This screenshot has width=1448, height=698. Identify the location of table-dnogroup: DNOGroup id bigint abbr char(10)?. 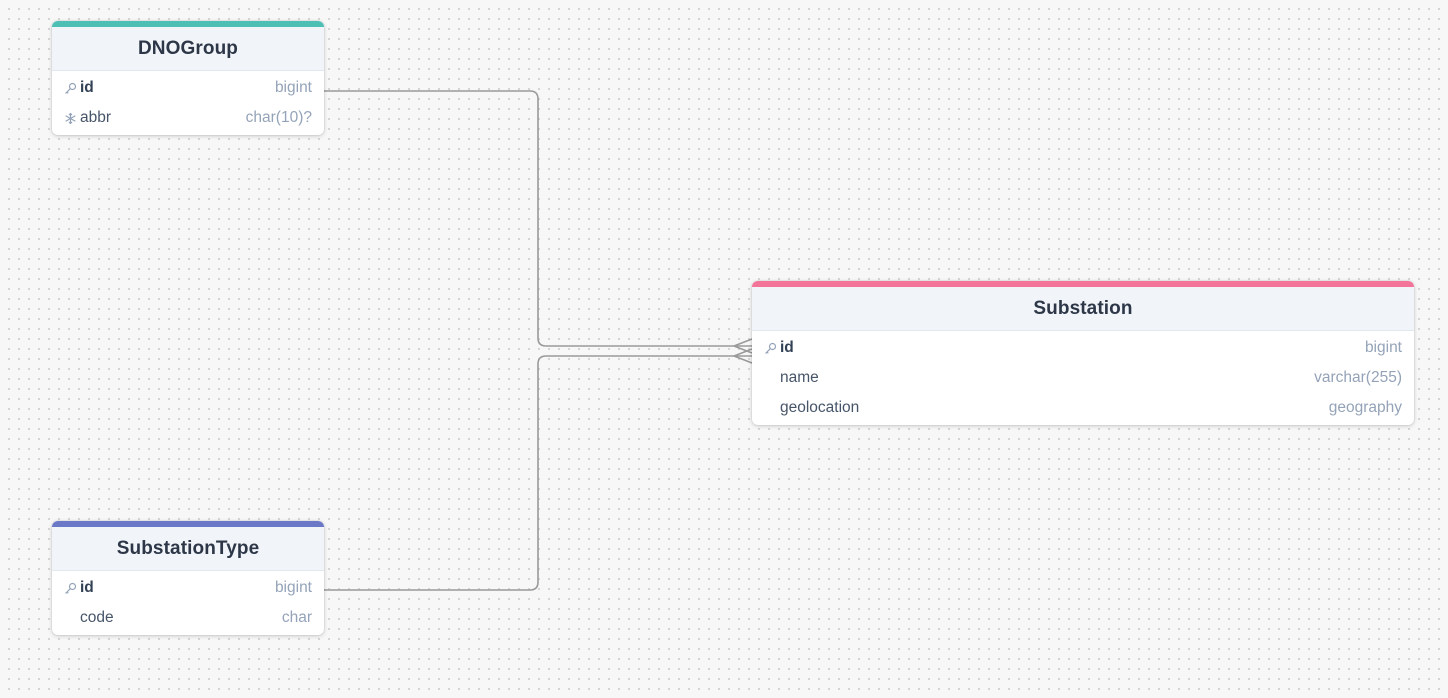
(188, 78).